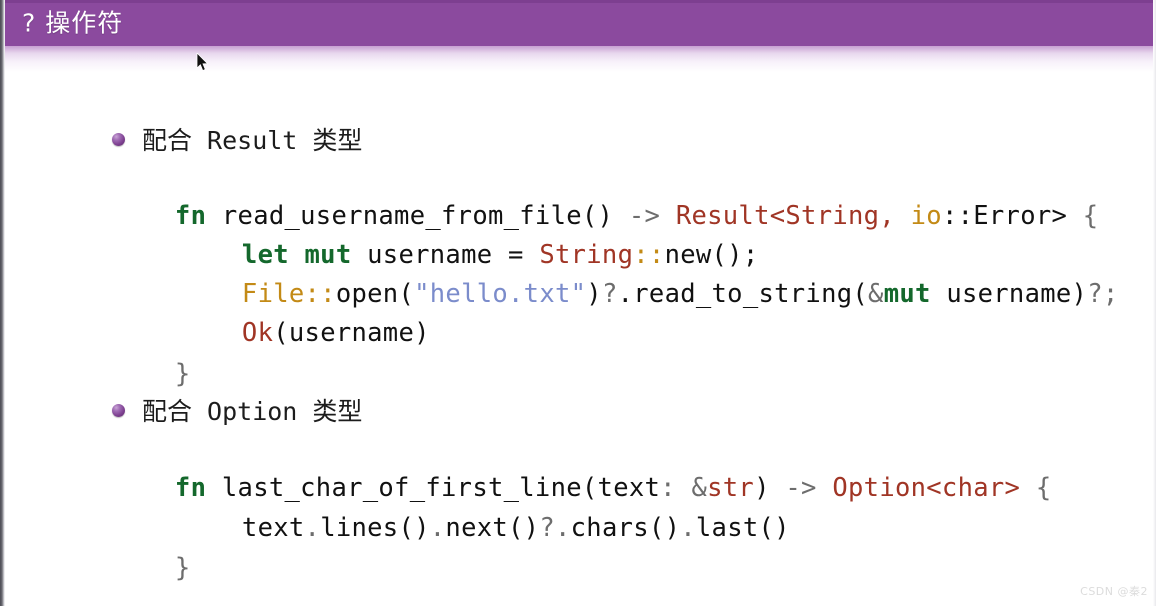  What do you see at coordinates (1114, 591) in the screenshot?
I see `watermark-text: CSDN @秦2` at bounding box center [1114, 591].